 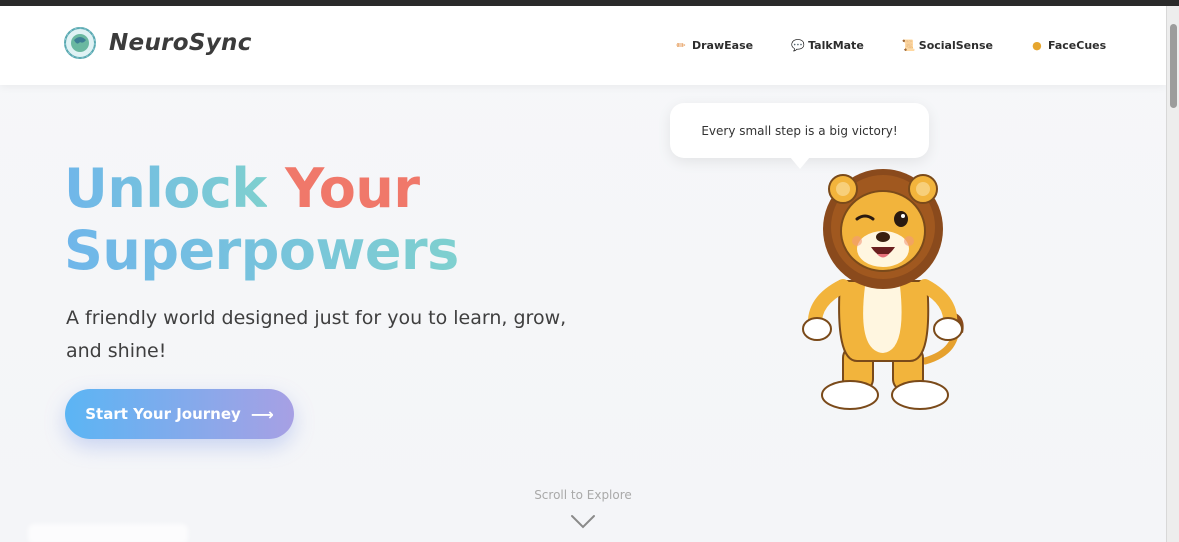 I want to click on headline-word-your: Your, so click(x=352, y=188).